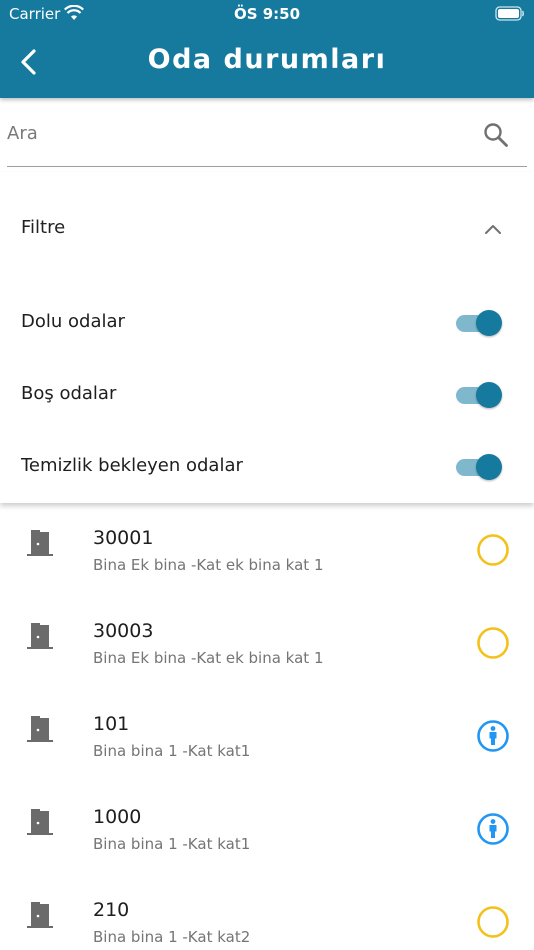 The height and width of the screenshot is (950, 534). I want to click on room-item: 30001 Bina Ek bina -Kat ek bina kat 1, so click(267, 549).